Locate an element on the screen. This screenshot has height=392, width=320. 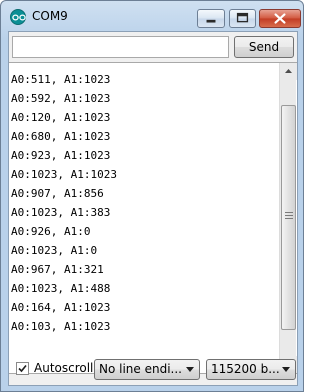
output-line: A0:103, A1:1023 is located at coordinates (61, 326).